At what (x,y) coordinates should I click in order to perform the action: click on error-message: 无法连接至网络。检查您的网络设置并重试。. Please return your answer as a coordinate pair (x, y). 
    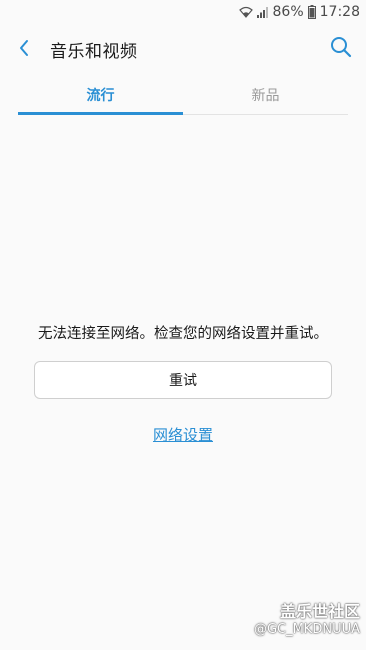
    Looking at the image, I should click on (183, 334).